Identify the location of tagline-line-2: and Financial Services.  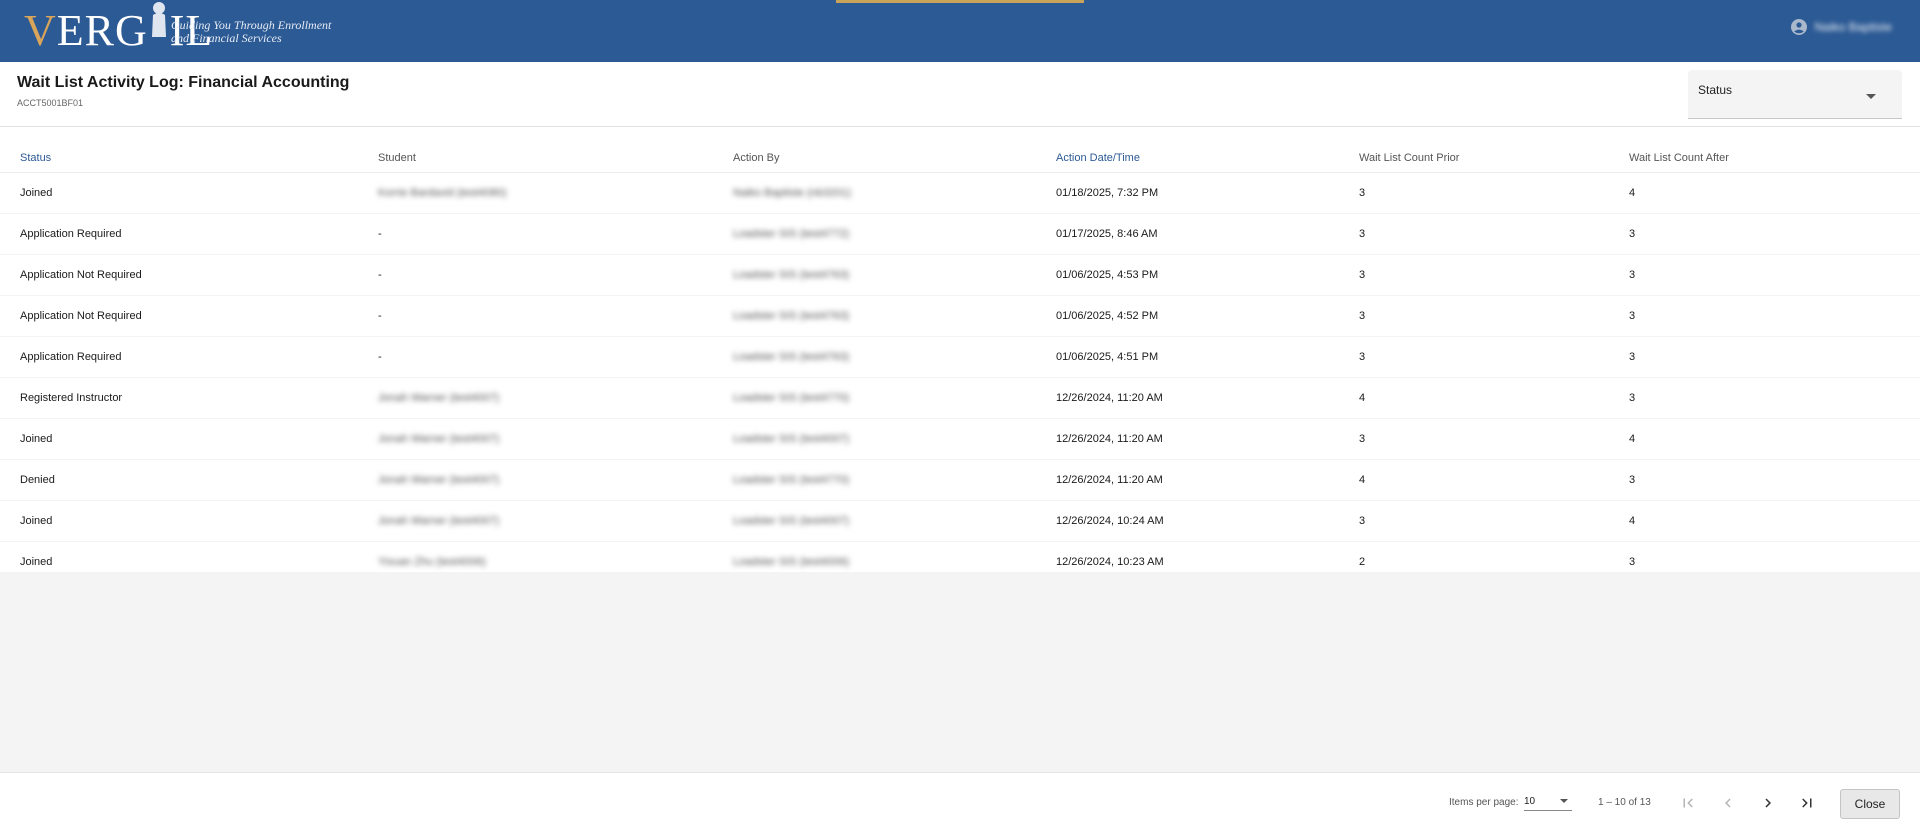
(226, 38).